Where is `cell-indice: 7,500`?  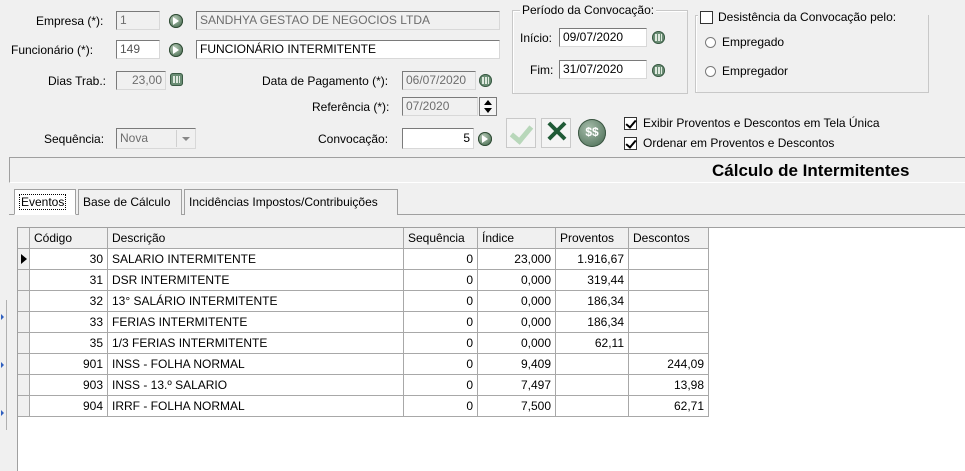 cell-indice: 7,500 is located at coordinates (517, 406).